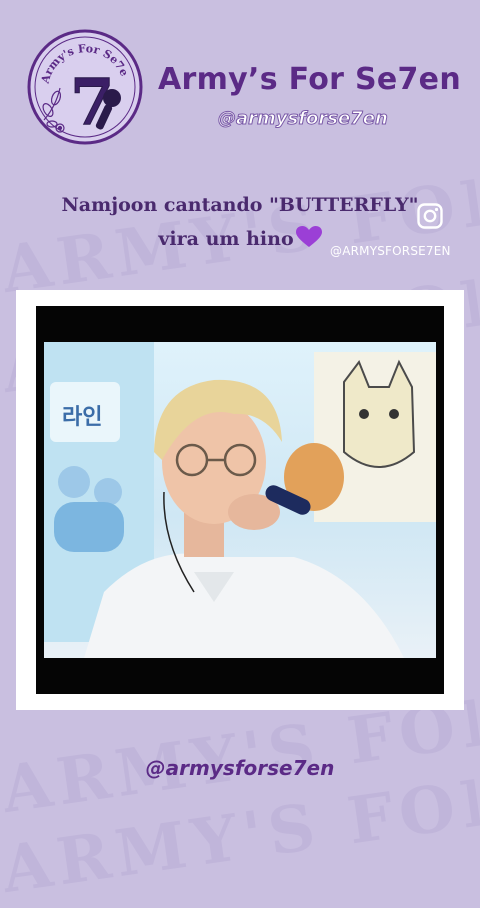 This screenshot has height=908, width=480. What do you see at coordinates (82, 417) in the screenshot?
I see `sign-text: 라인` at bounding box center [82, 417].